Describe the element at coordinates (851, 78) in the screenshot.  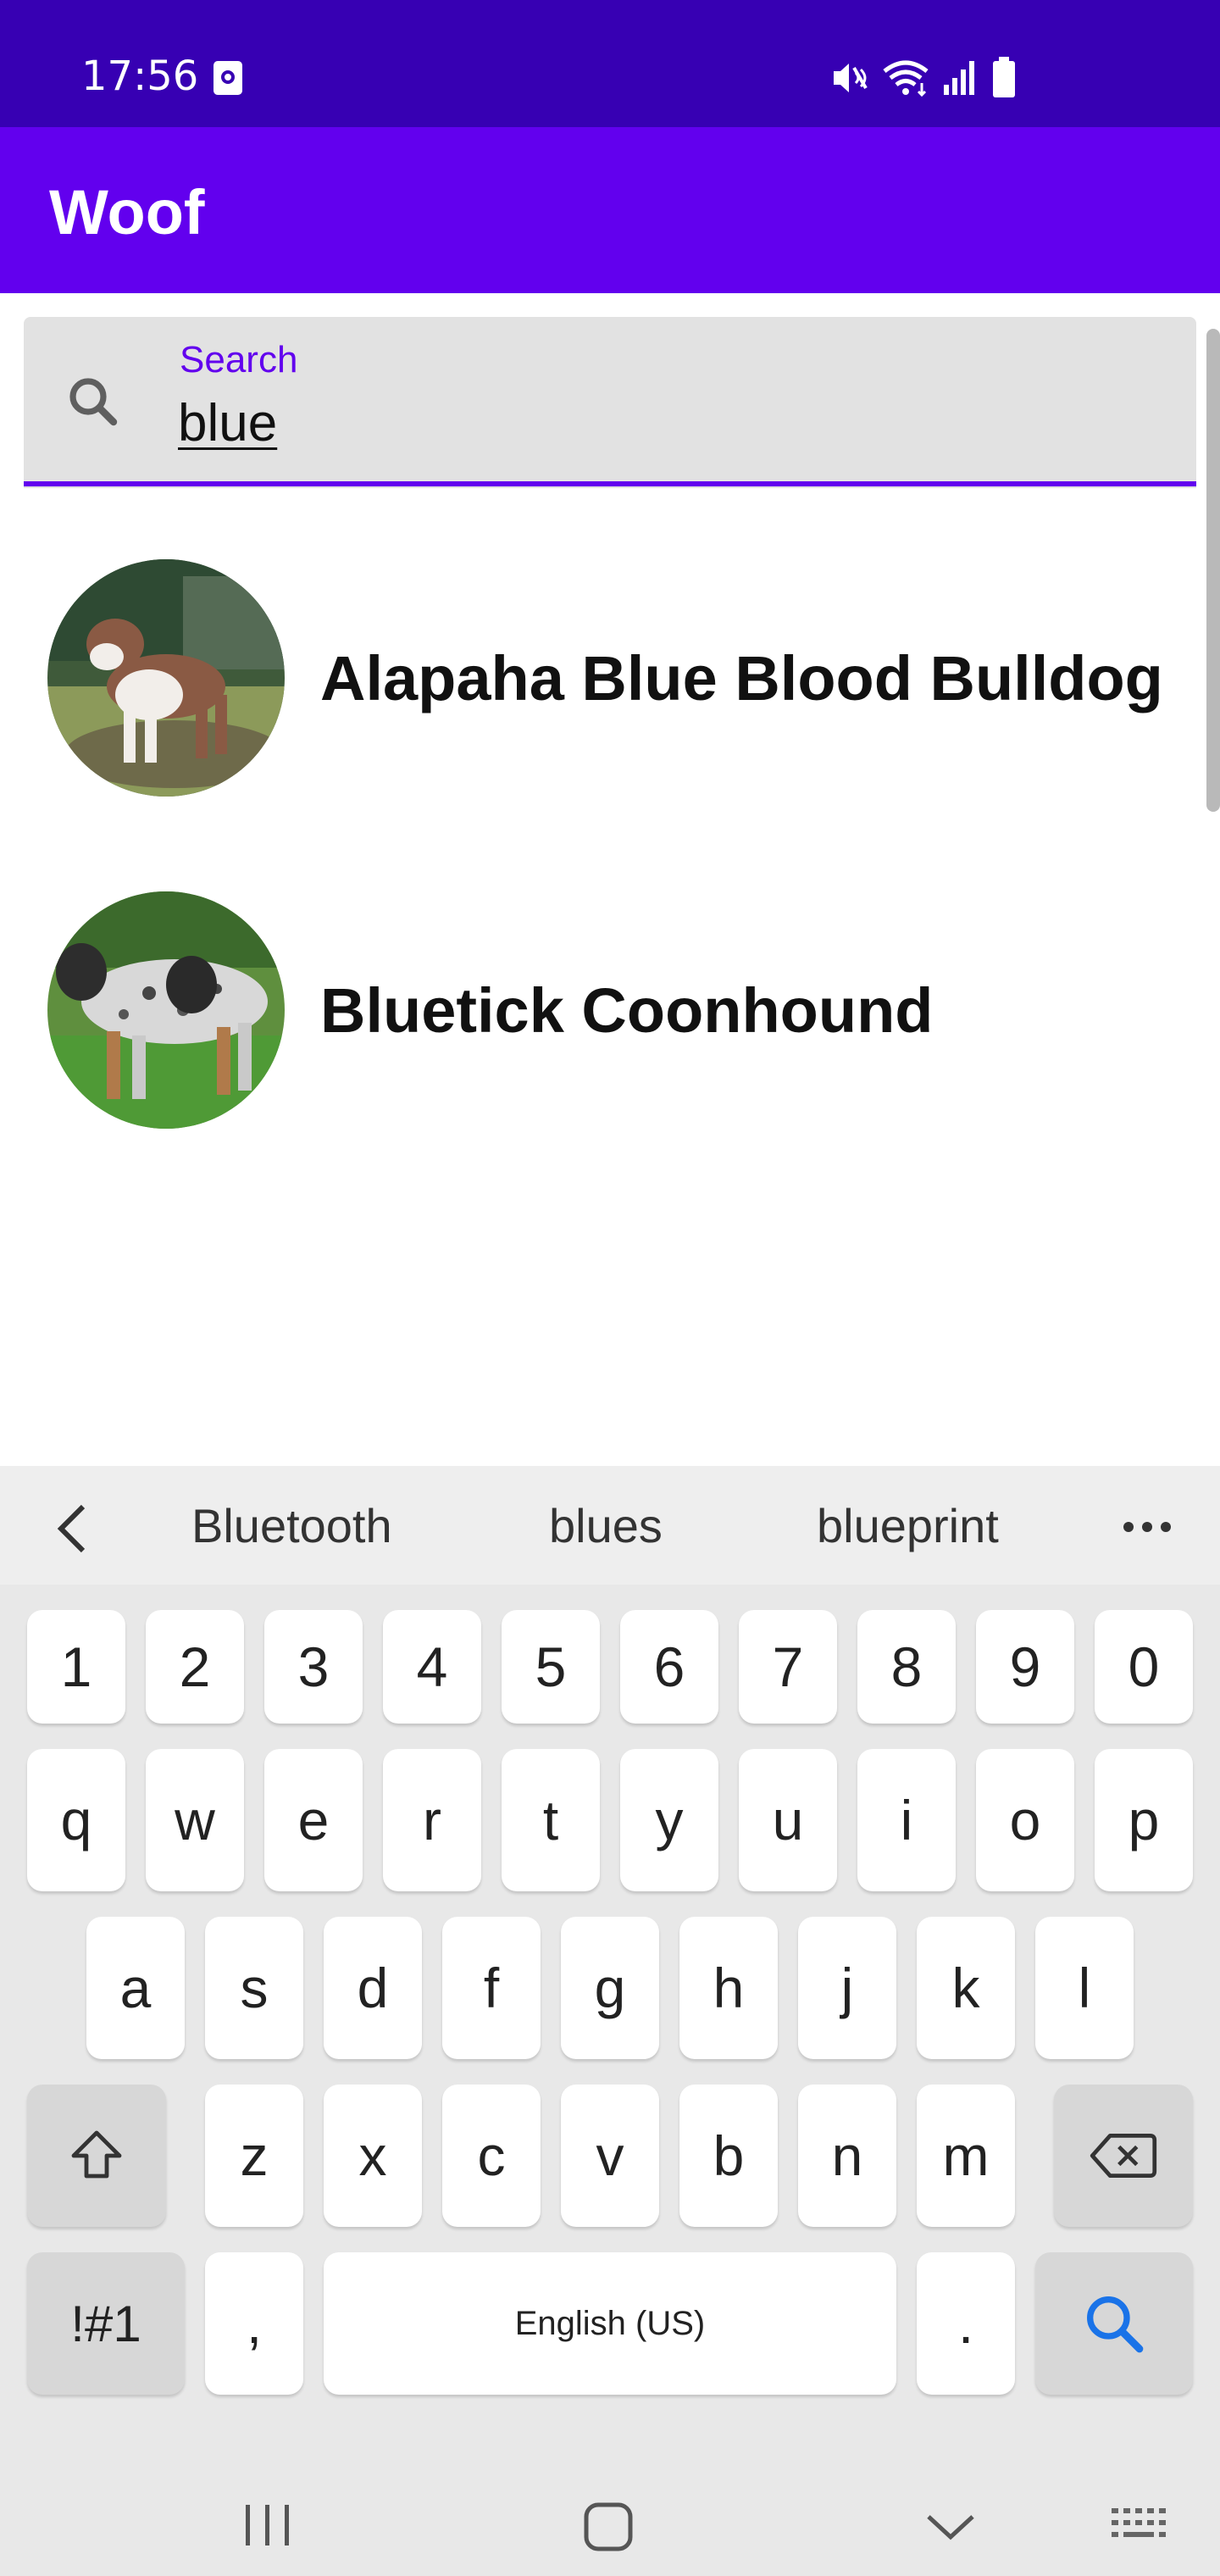
I see `mute-icon` at that location.